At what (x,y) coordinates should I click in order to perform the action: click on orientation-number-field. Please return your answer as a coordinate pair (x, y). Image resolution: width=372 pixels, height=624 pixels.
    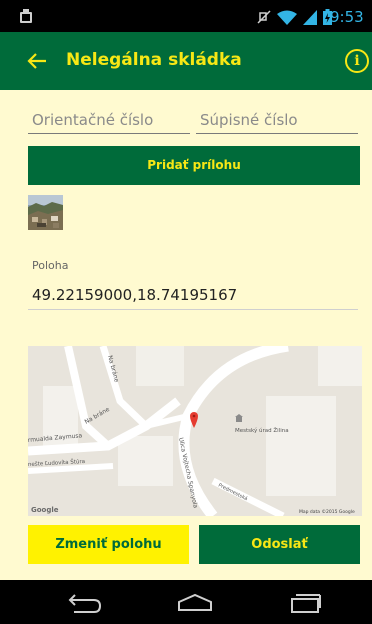
    Looking at the image, I should click on (109, 119).